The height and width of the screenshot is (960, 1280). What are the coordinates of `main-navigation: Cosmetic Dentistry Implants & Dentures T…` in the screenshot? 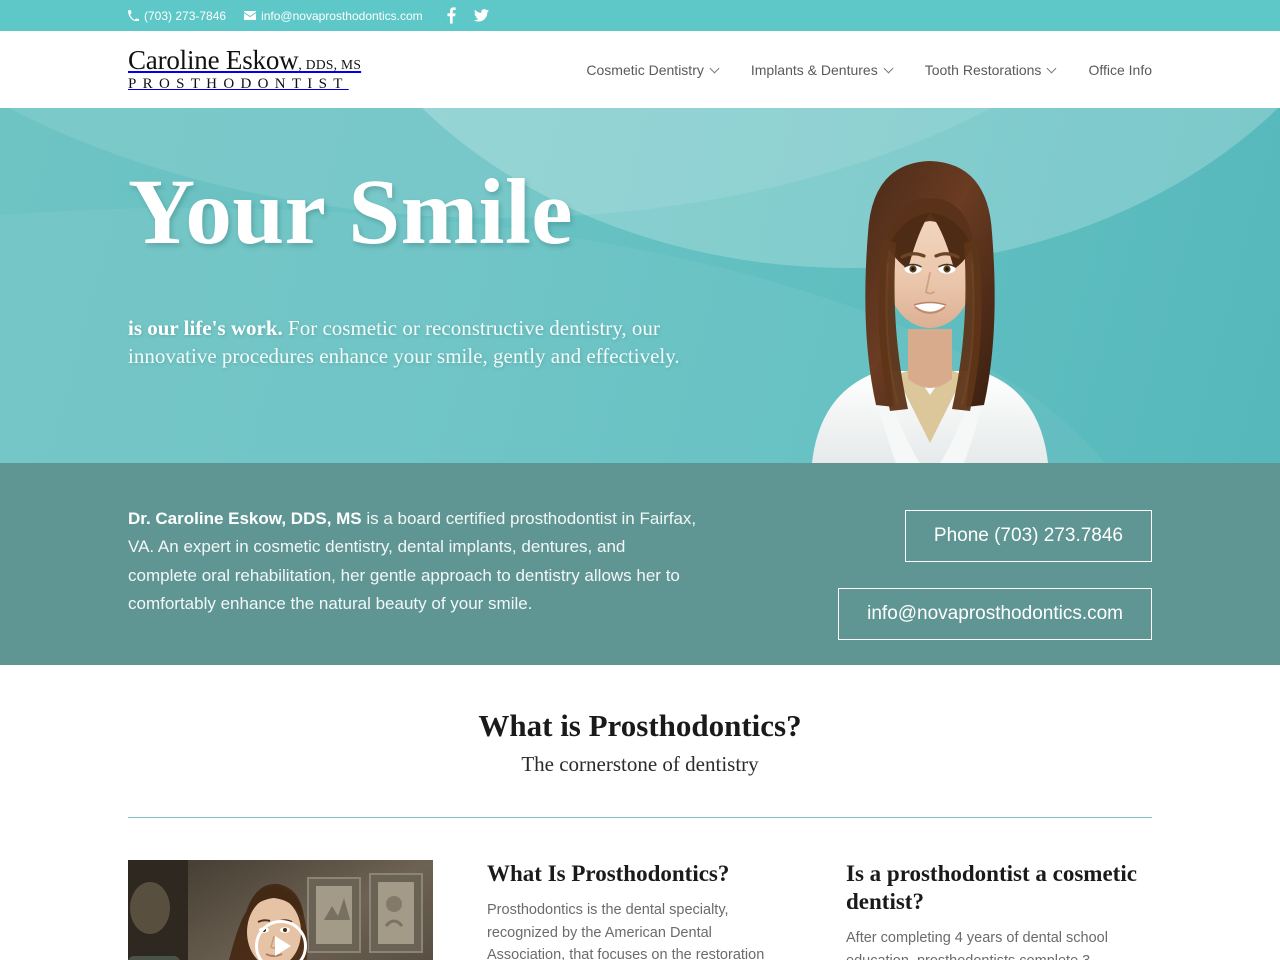 It's located at (869, 70).